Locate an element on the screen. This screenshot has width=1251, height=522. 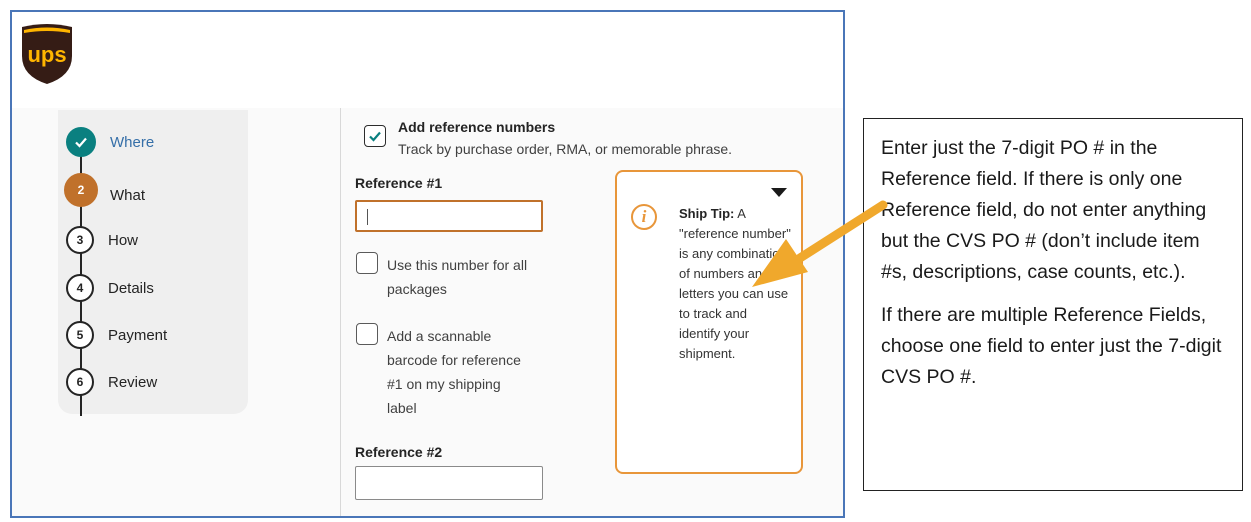
step-label: What is located at coordinates (128, 195).